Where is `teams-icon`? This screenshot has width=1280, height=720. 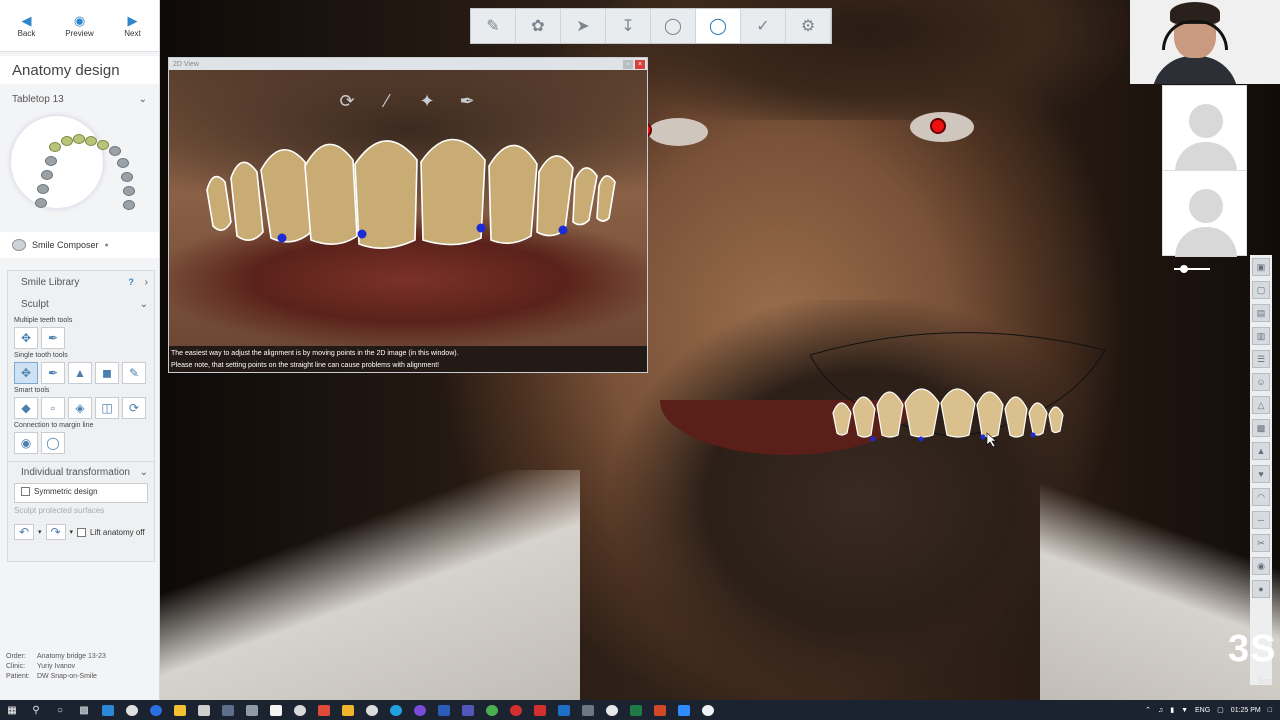 teams-icon is located at coordinates (468, 710).